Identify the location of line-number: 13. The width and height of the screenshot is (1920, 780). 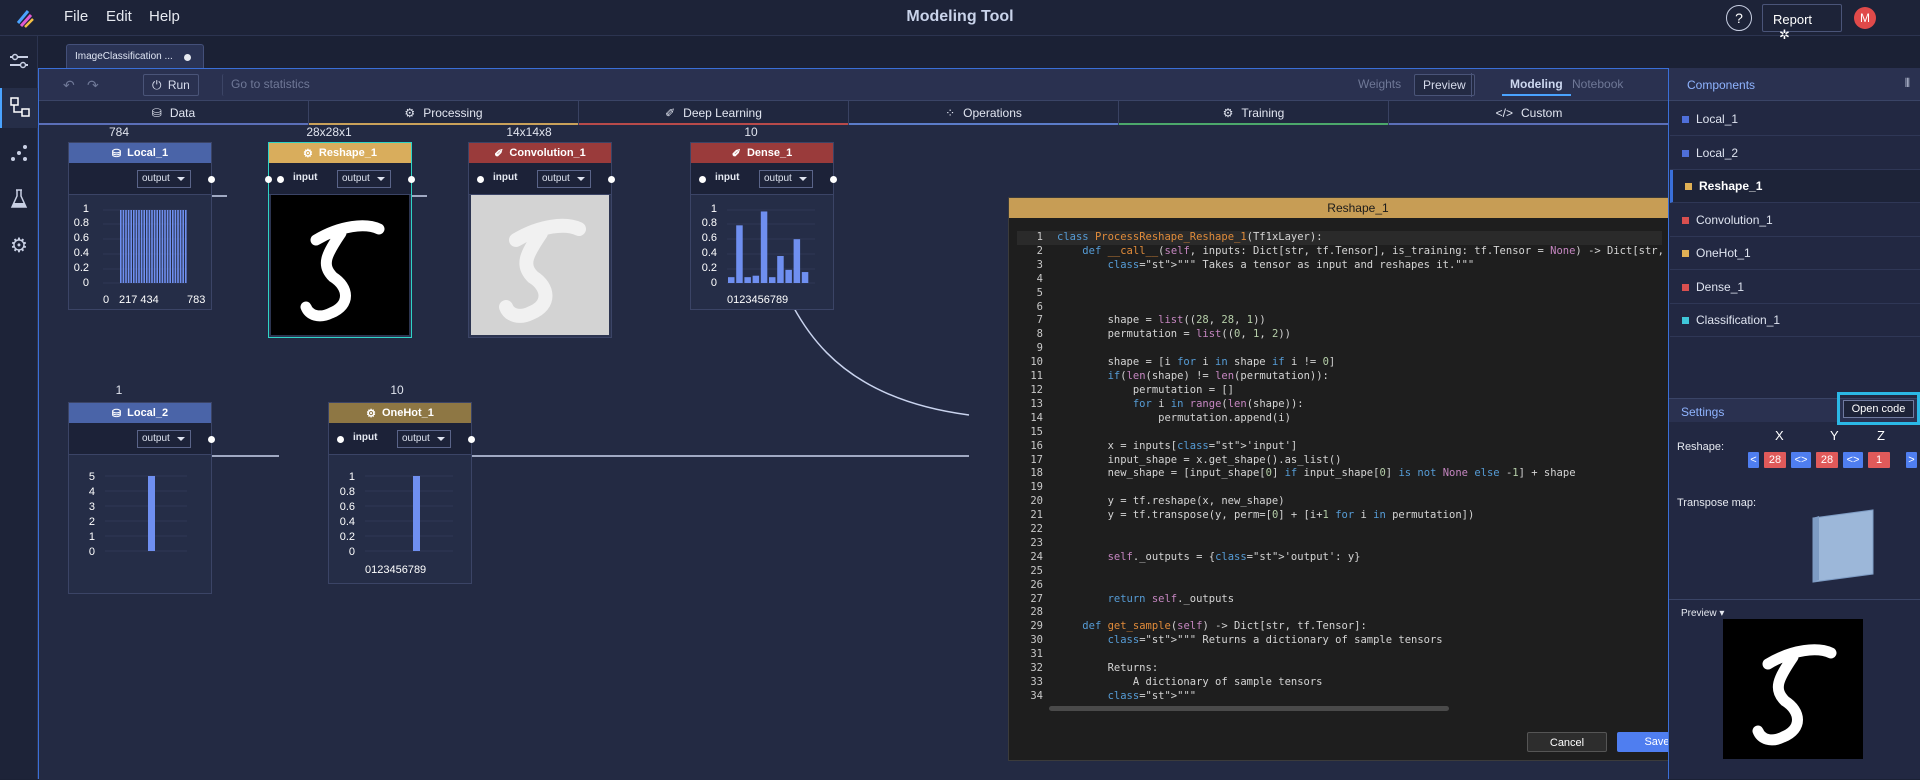
(1036, 403).